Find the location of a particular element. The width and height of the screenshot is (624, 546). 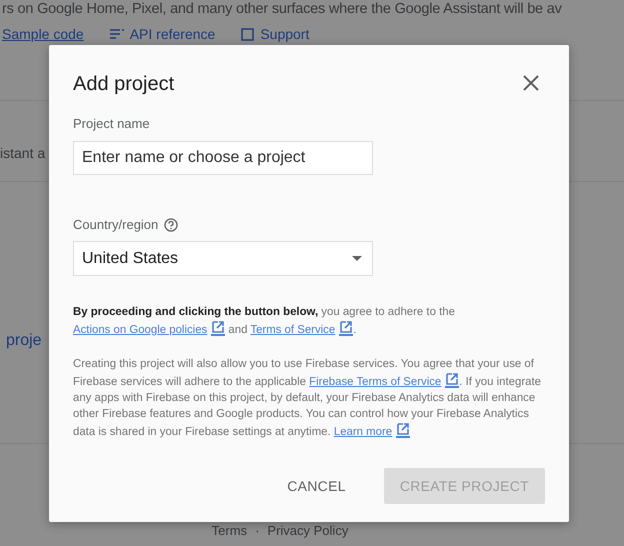

help-icon is located at coordinates (171, 225).